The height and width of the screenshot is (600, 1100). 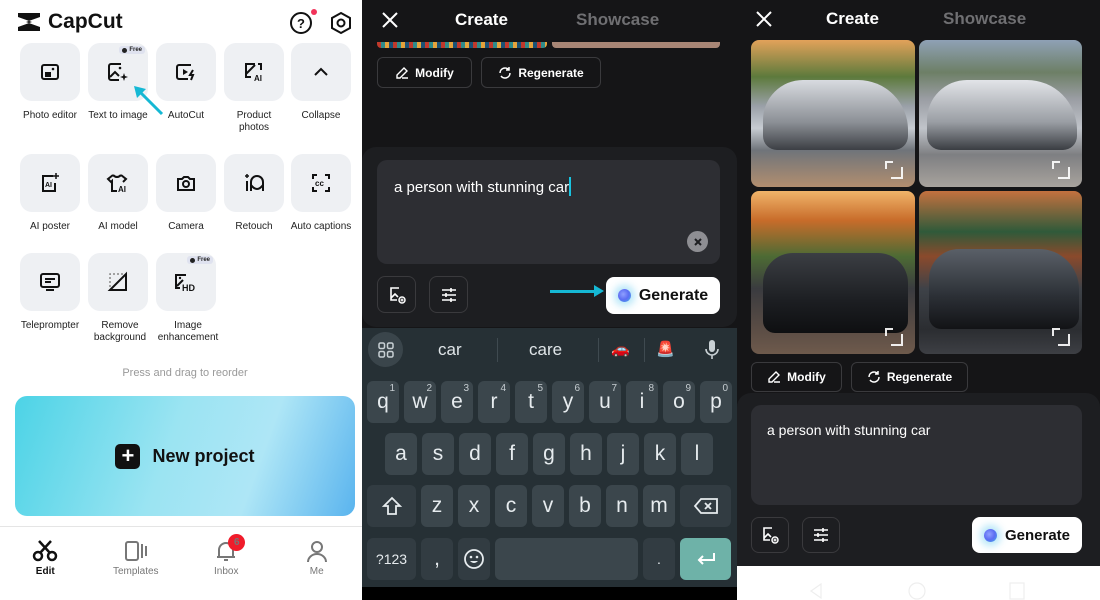 What do you see at coordinates (712, 350) in the screenshot?
I see `microphone-icon` at bounding box center [712, 350].